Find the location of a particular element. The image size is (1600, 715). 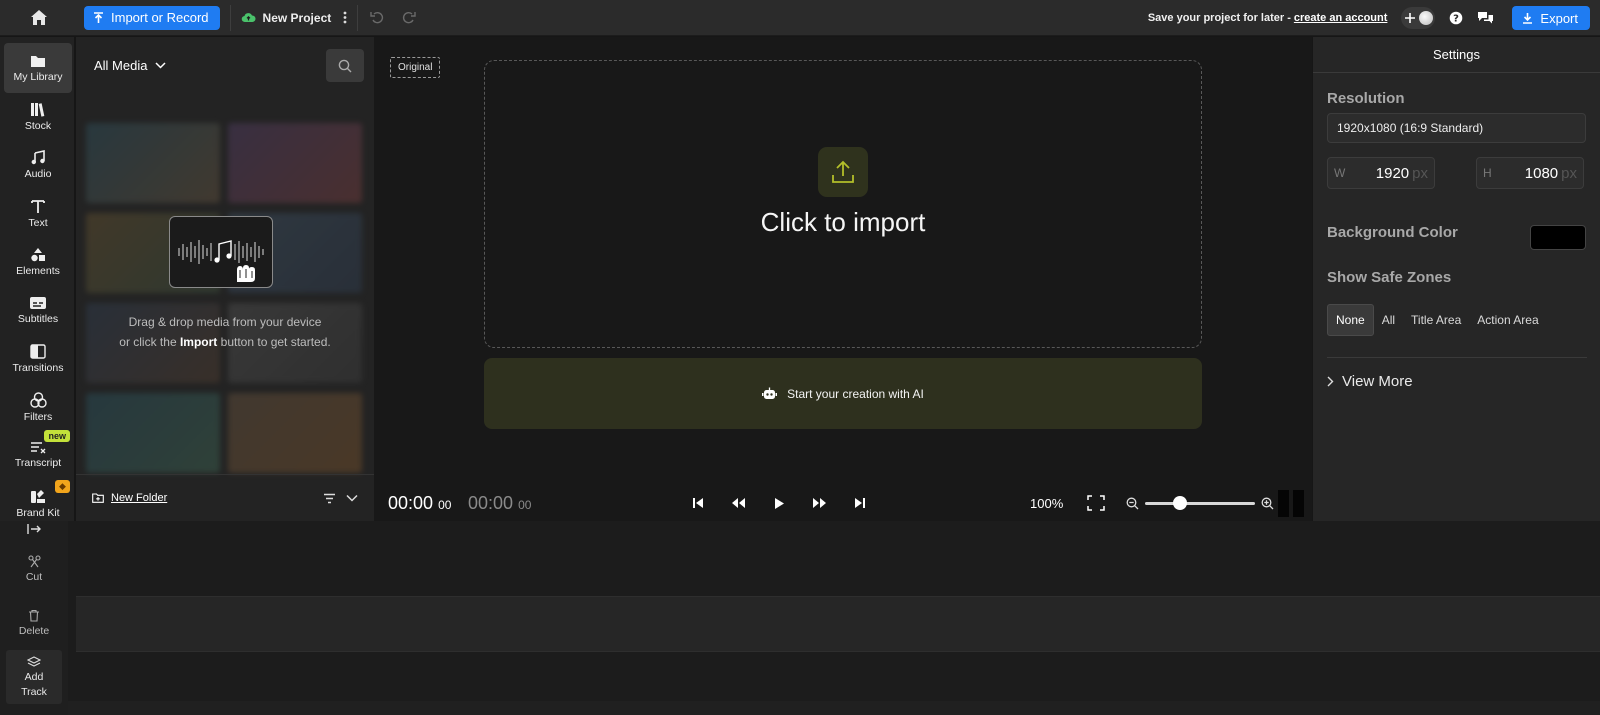

home-button is located at coordinates (39, 18).